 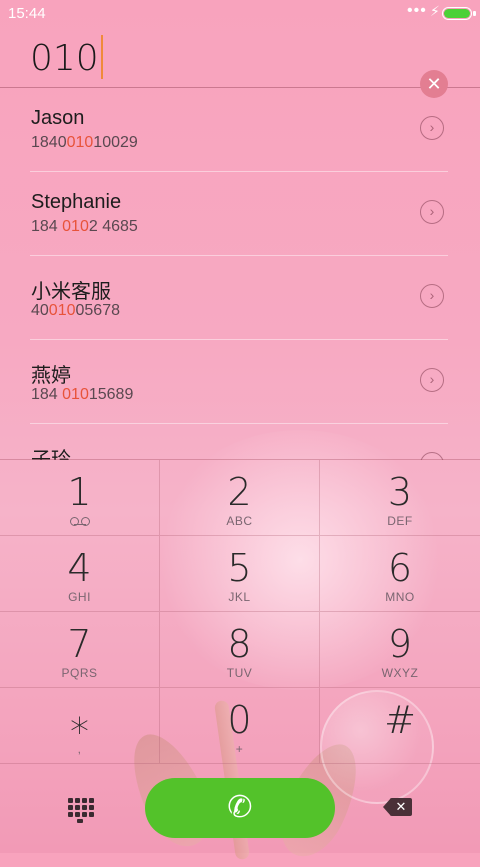 I want to click on call-button: ✆, so click(x=240, y=808).